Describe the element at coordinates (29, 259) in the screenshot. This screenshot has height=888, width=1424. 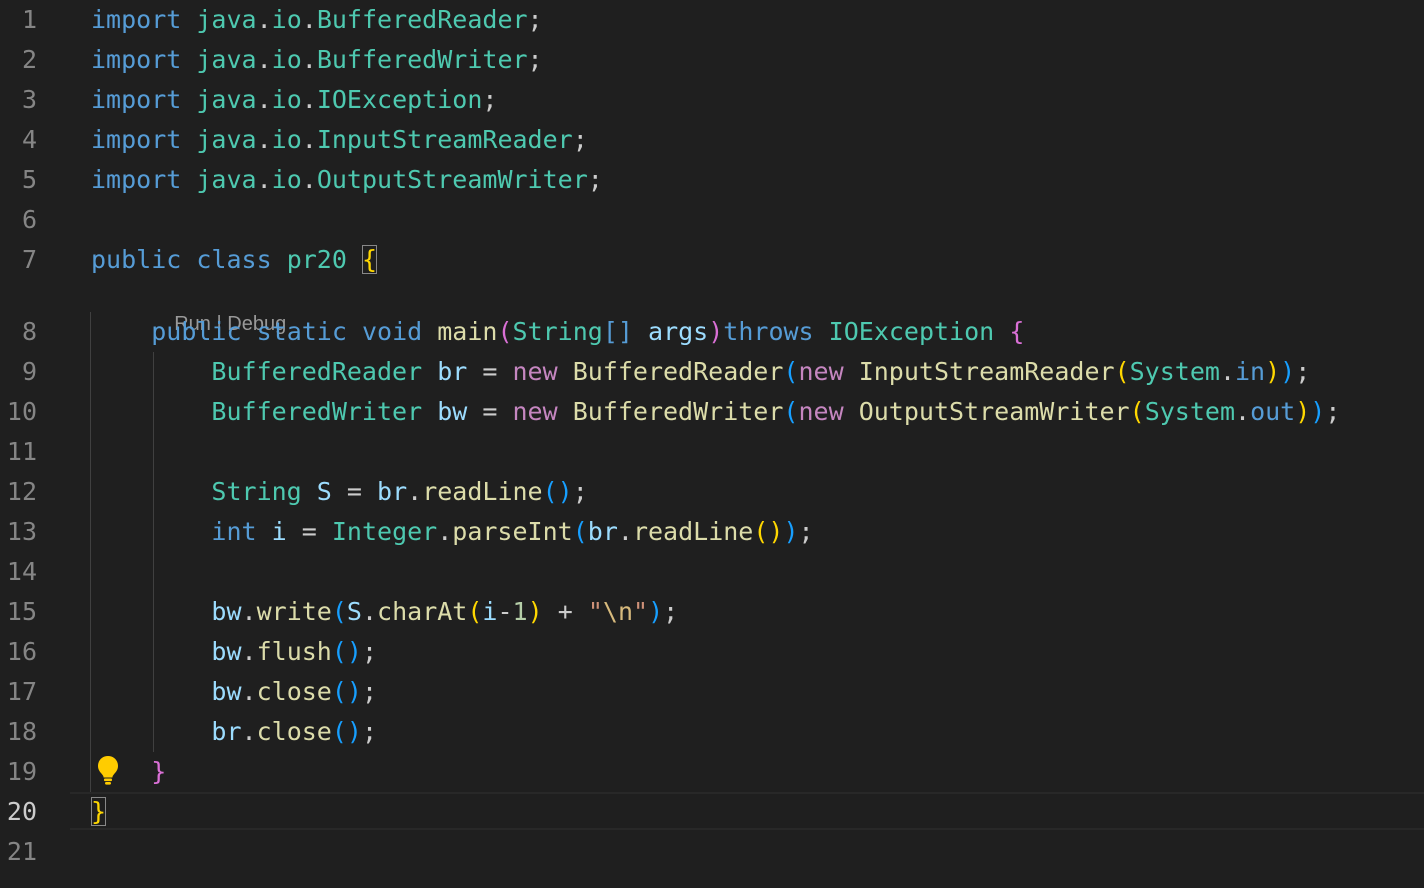
I see `line-number: 7` at that location.